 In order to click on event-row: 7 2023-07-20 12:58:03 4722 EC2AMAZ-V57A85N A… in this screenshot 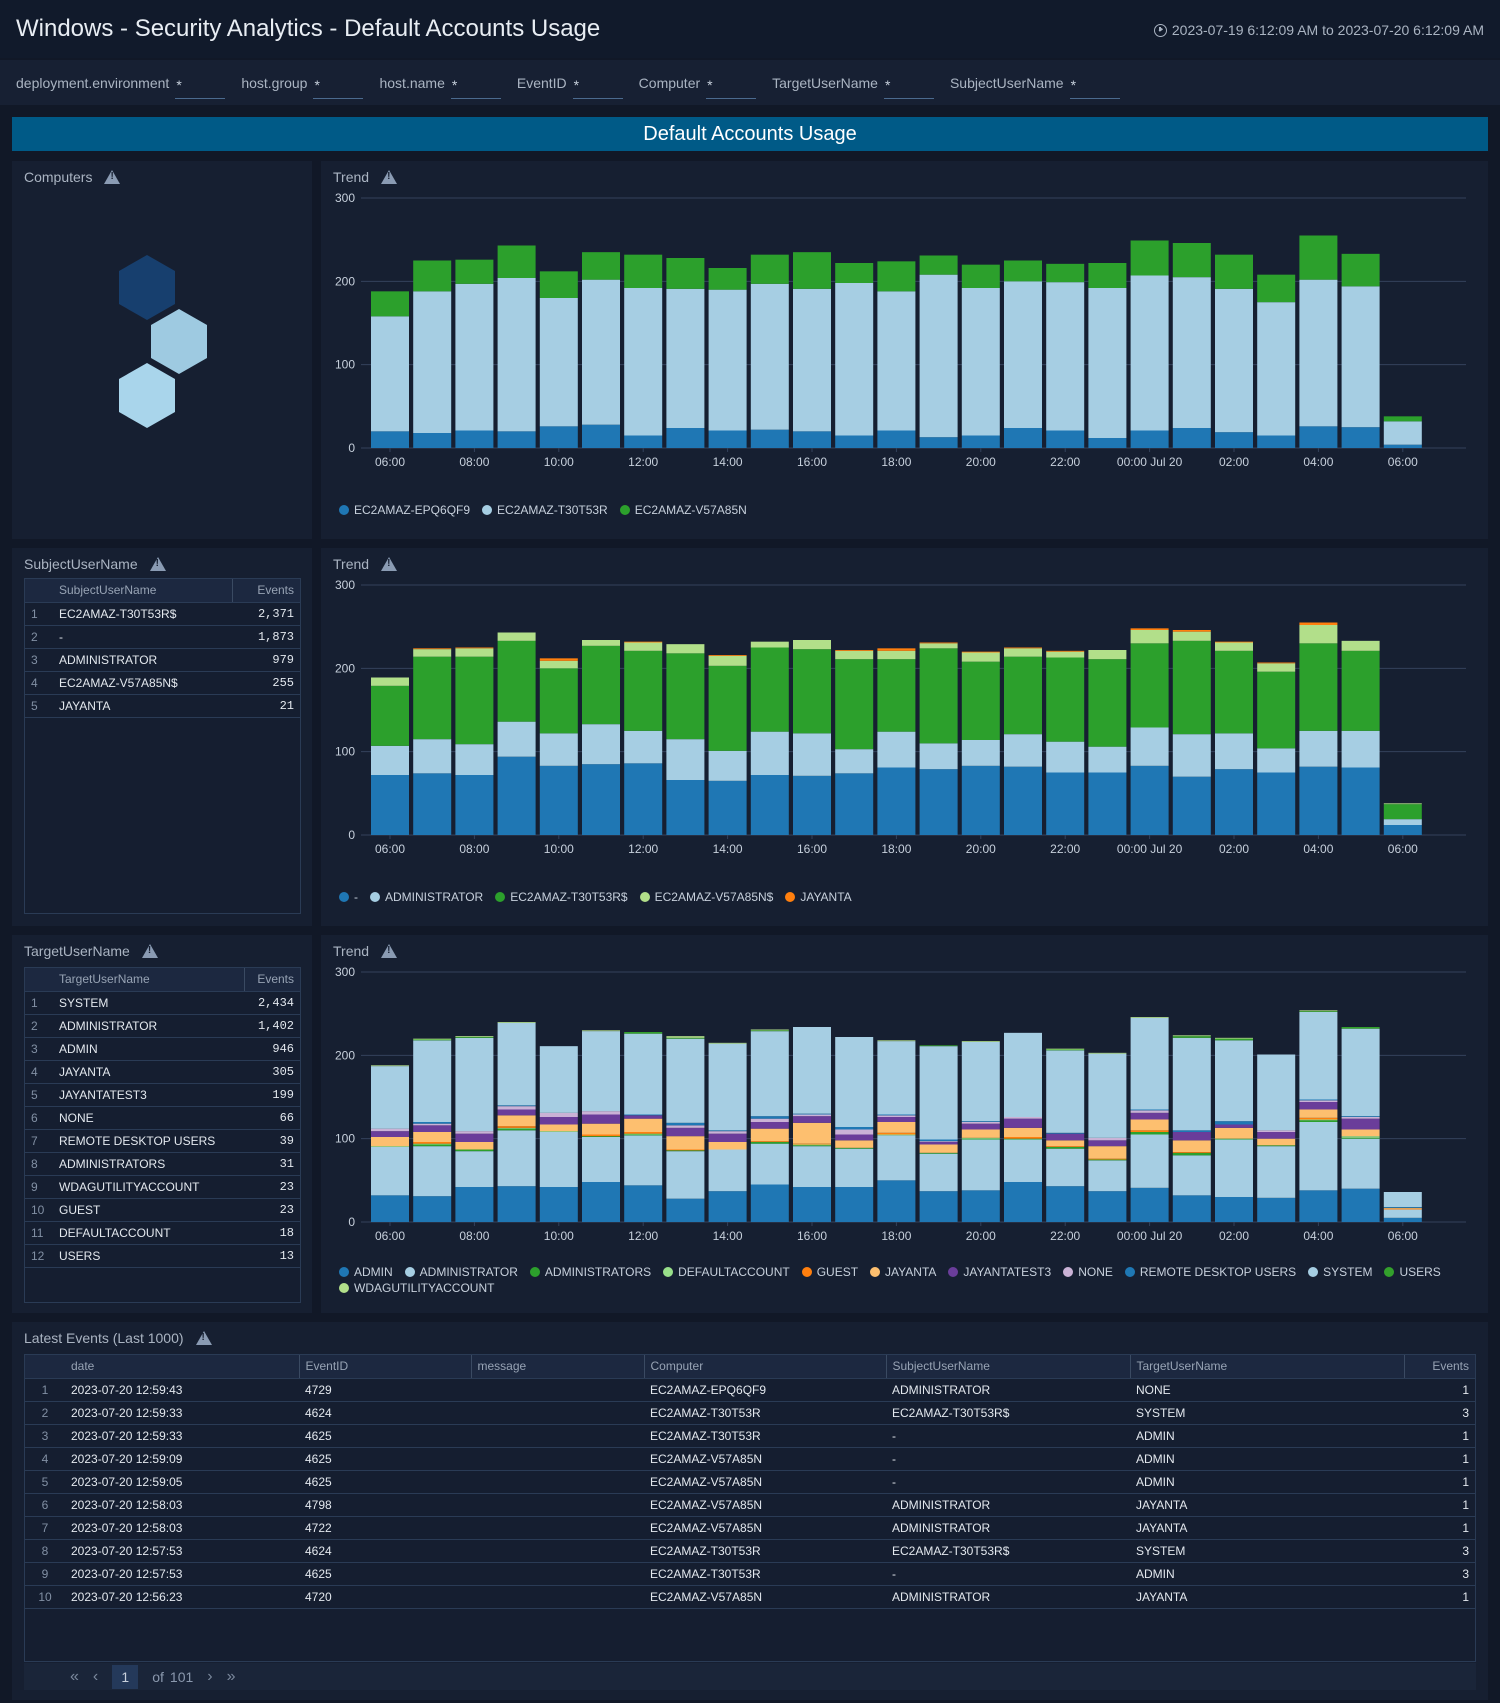, I will do `click(750, 1528)`.